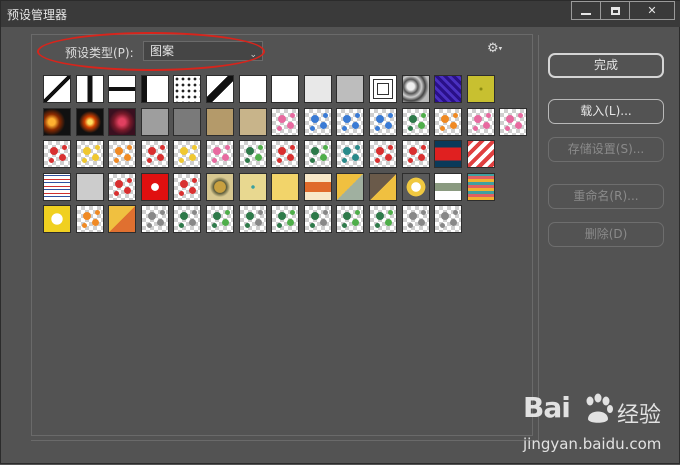 The image size is (680, 465). I want to click on pattern-swatch-tan-texture, so click(220, 121).